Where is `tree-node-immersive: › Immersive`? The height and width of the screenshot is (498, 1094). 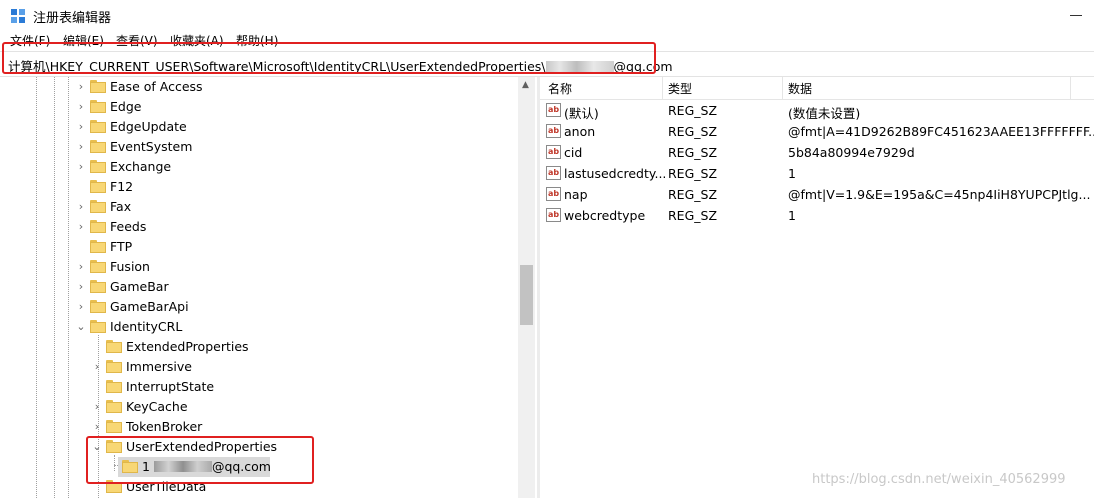
tree-node-immersive: › Immersive is located at coordinates (260, 367).